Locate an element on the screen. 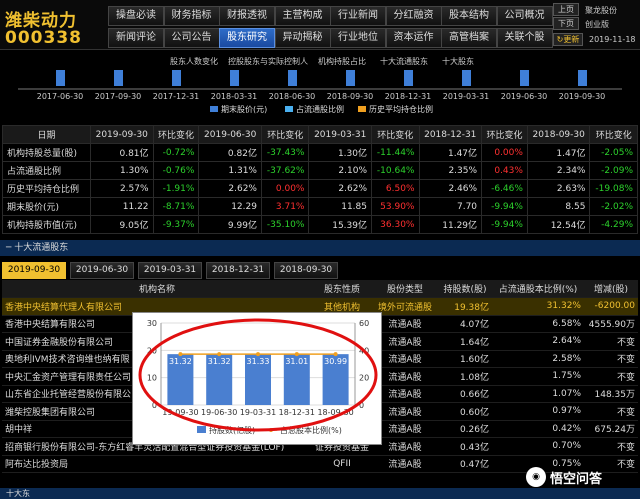 The image size is (640, 499). nav-nav1-item-4: 行业新闻 is located at coordinates (358, 16).